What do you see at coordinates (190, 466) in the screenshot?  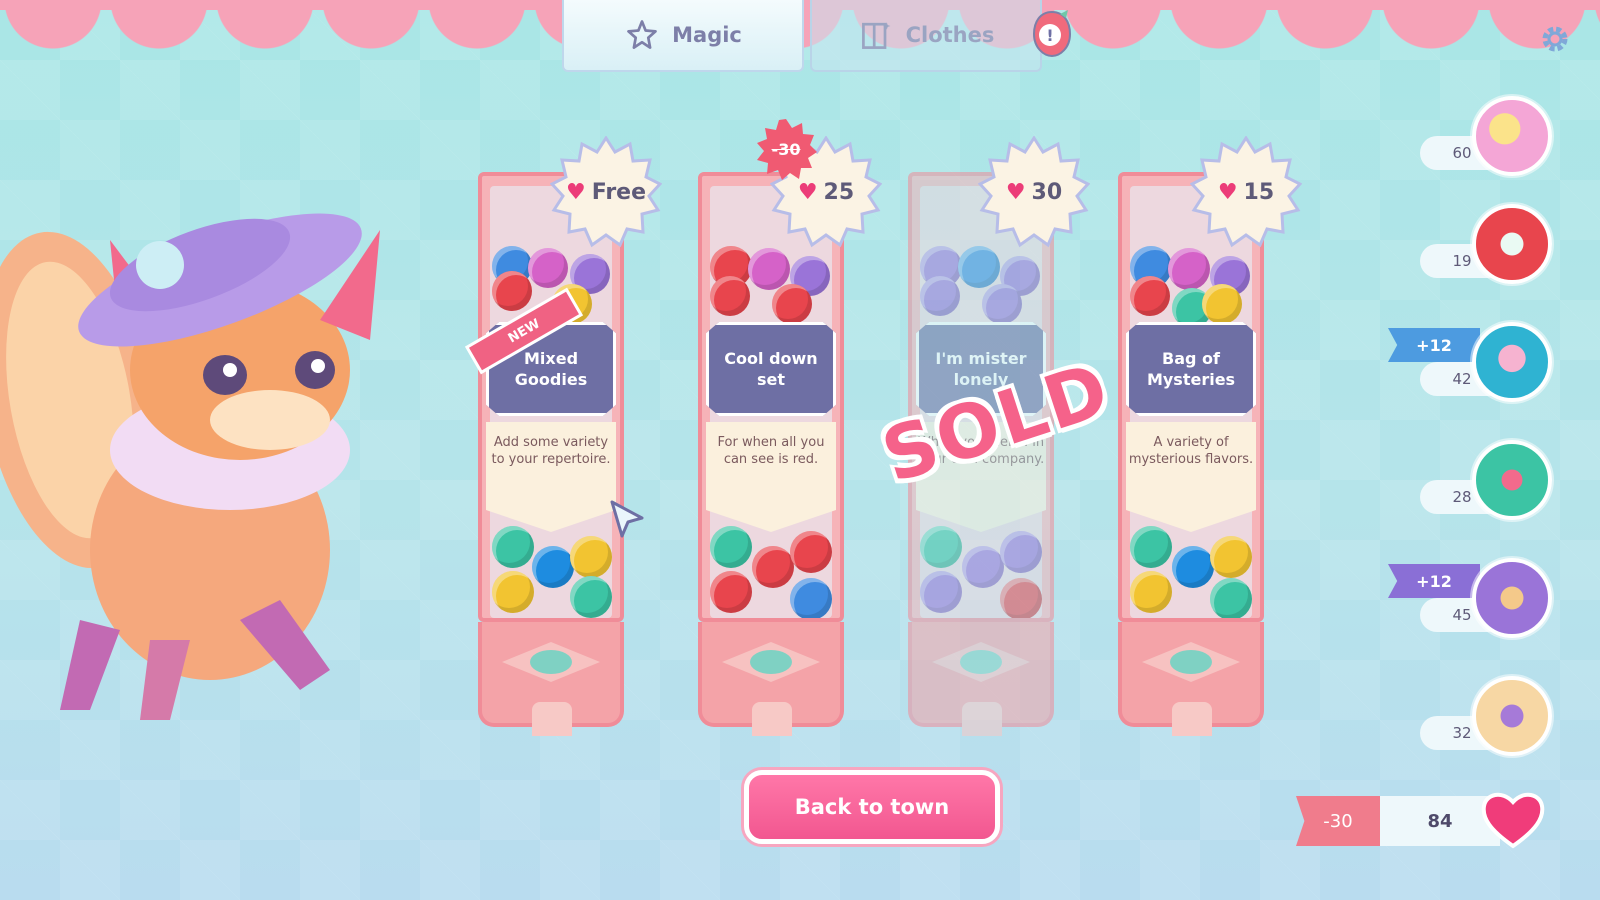 I see `fox-shopkeeper-illustration` at bounding box center [190, 466].